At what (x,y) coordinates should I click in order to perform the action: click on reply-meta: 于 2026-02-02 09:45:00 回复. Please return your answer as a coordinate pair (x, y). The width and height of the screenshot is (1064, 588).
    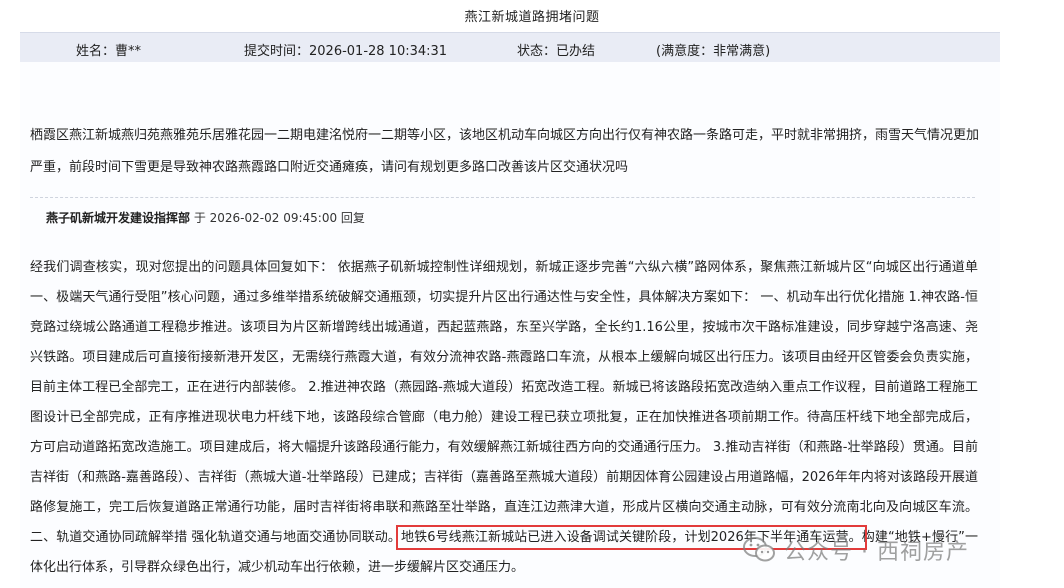
    Looking at the image, I should click on (277, 218).